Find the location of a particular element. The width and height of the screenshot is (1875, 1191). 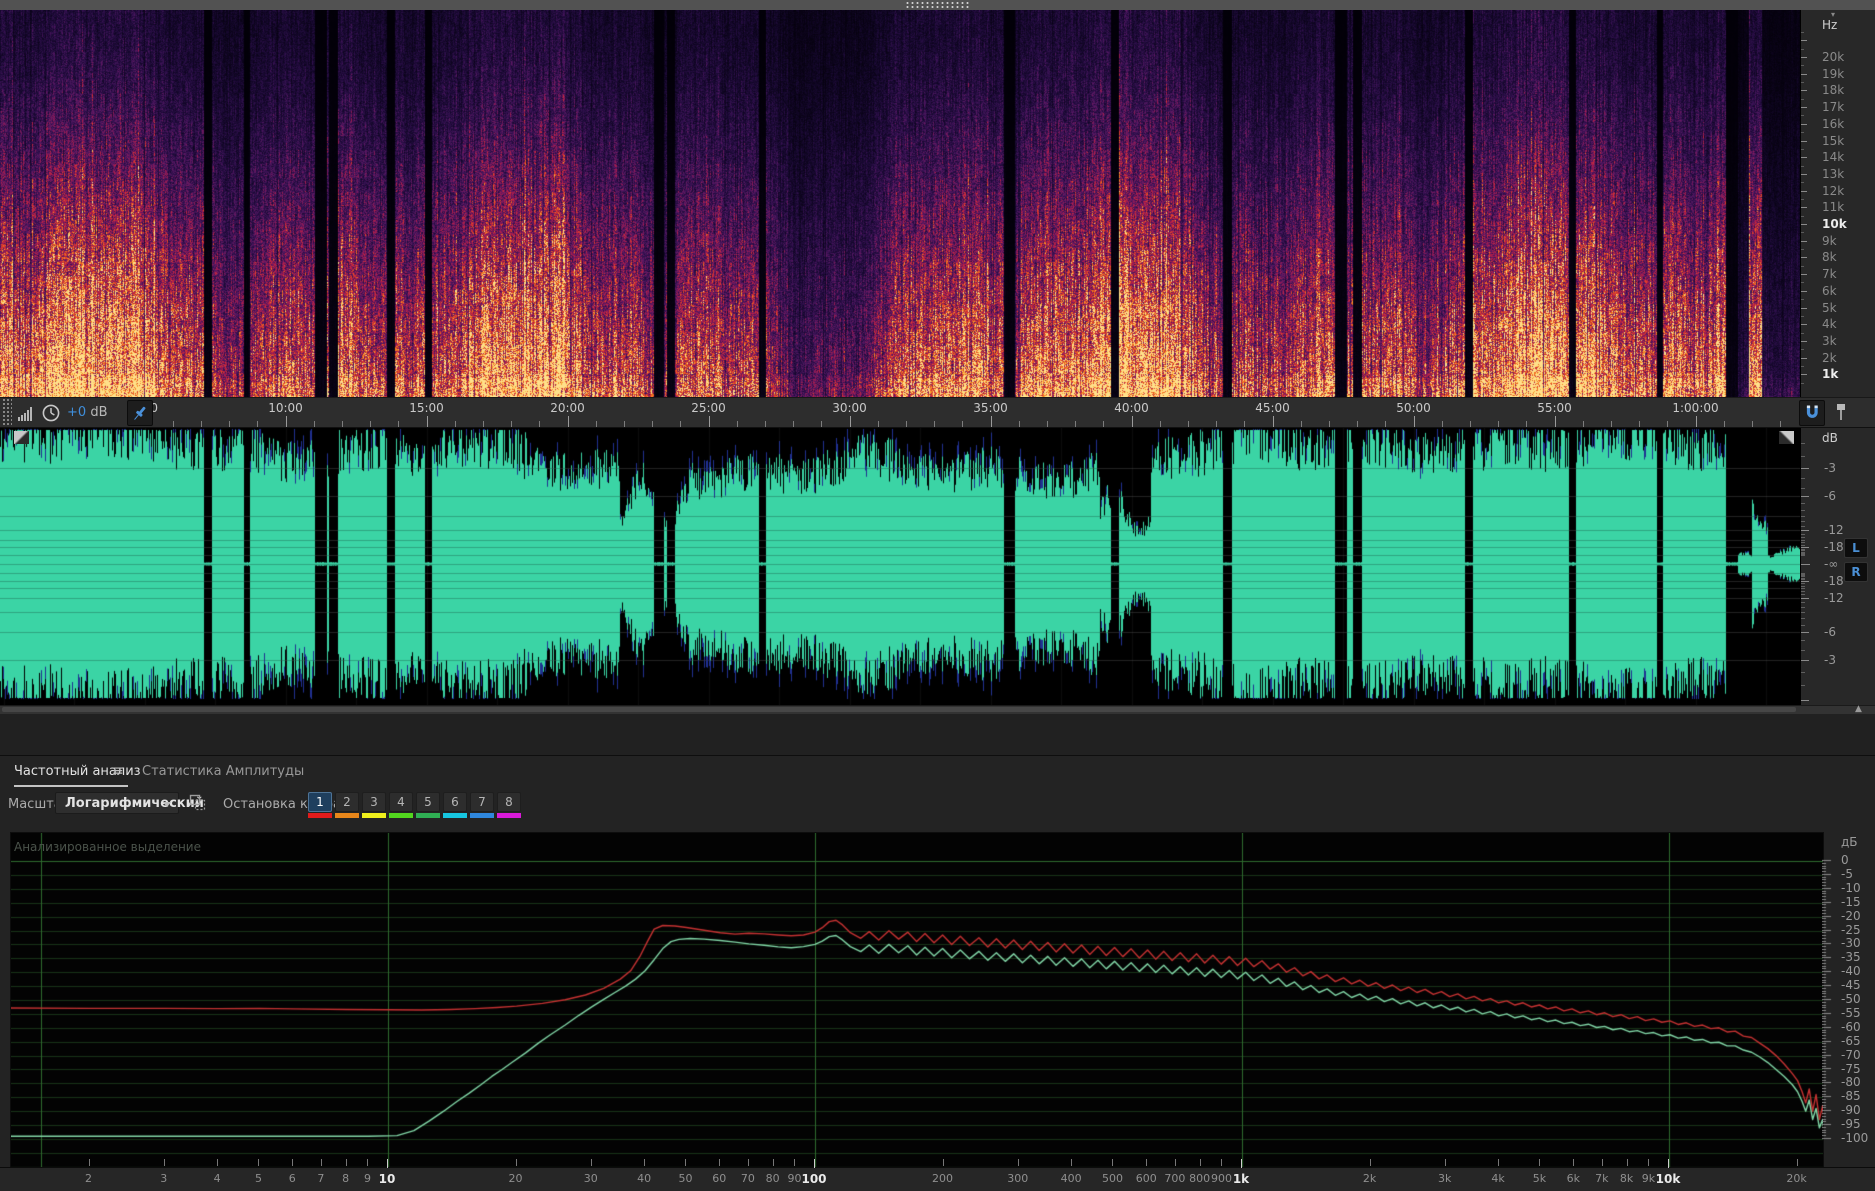

plot-db-label: -25 is located at coordinates (1851, 929).